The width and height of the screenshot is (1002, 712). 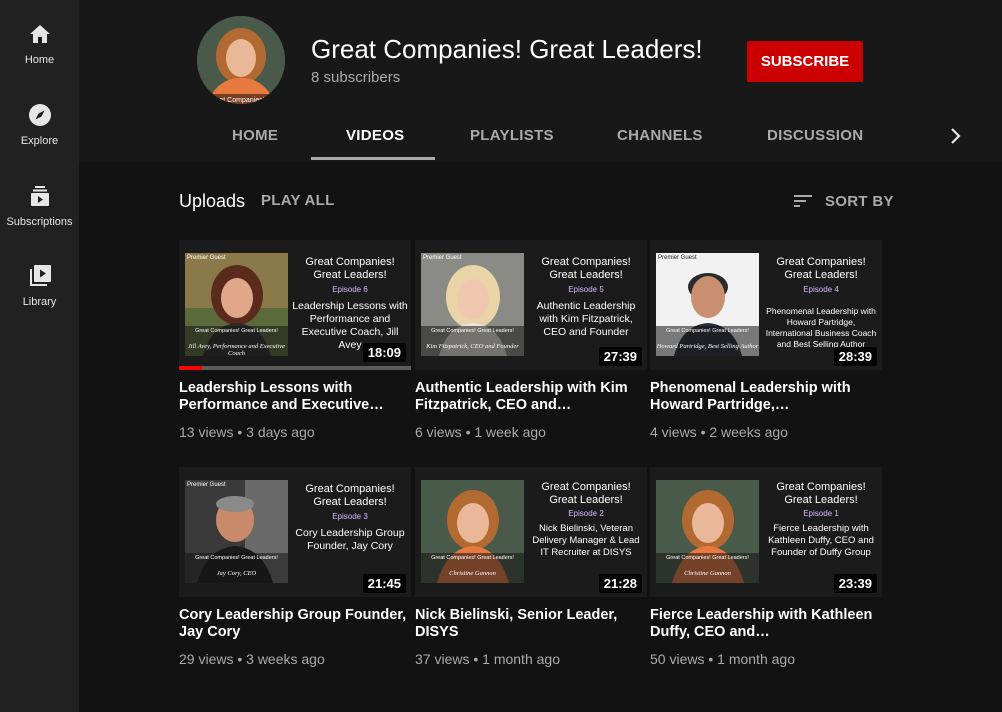 I want to click on sidebar-item-library: Library, so click(x=39, y=300).